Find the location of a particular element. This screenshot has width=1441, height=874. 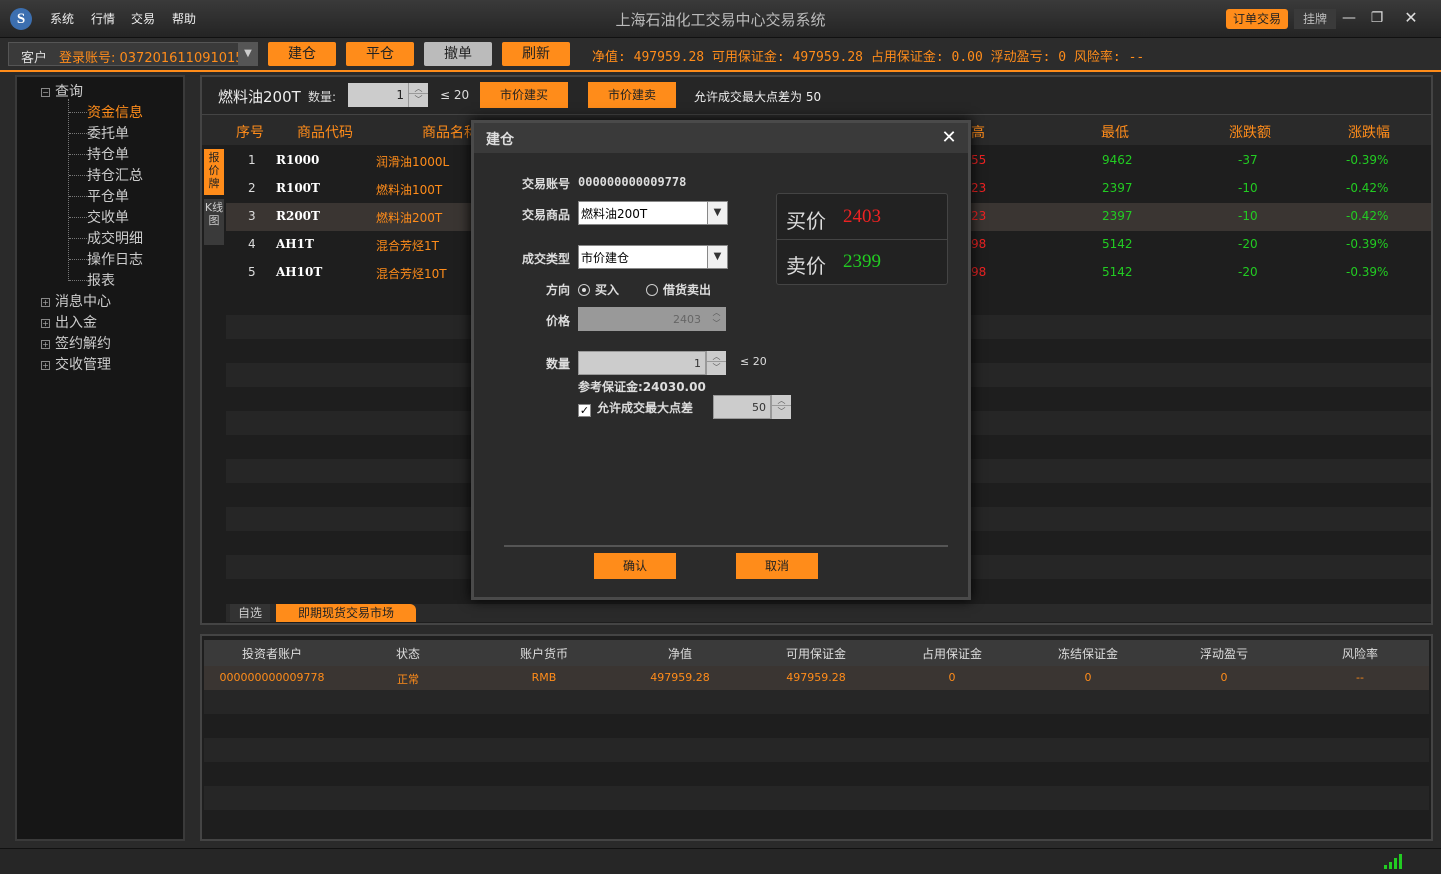

minimize-icon: — is located at coordinates (1349, 18).